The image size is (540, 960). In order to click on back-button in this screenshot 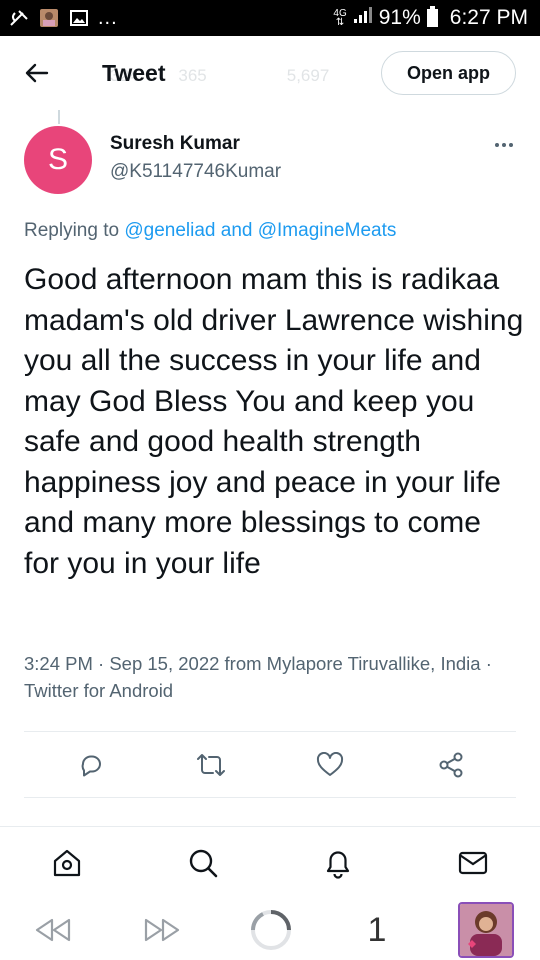, I will do `click(37, 73)`.